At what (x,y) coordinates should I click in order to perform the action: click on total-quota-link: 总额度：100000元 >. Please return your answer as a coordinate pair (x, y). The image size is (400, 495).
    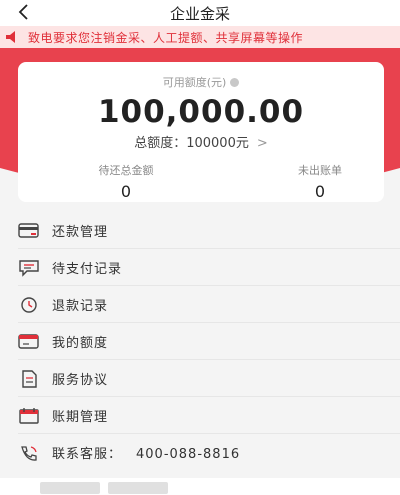
    Looking at the image, I should click on (201, 141).